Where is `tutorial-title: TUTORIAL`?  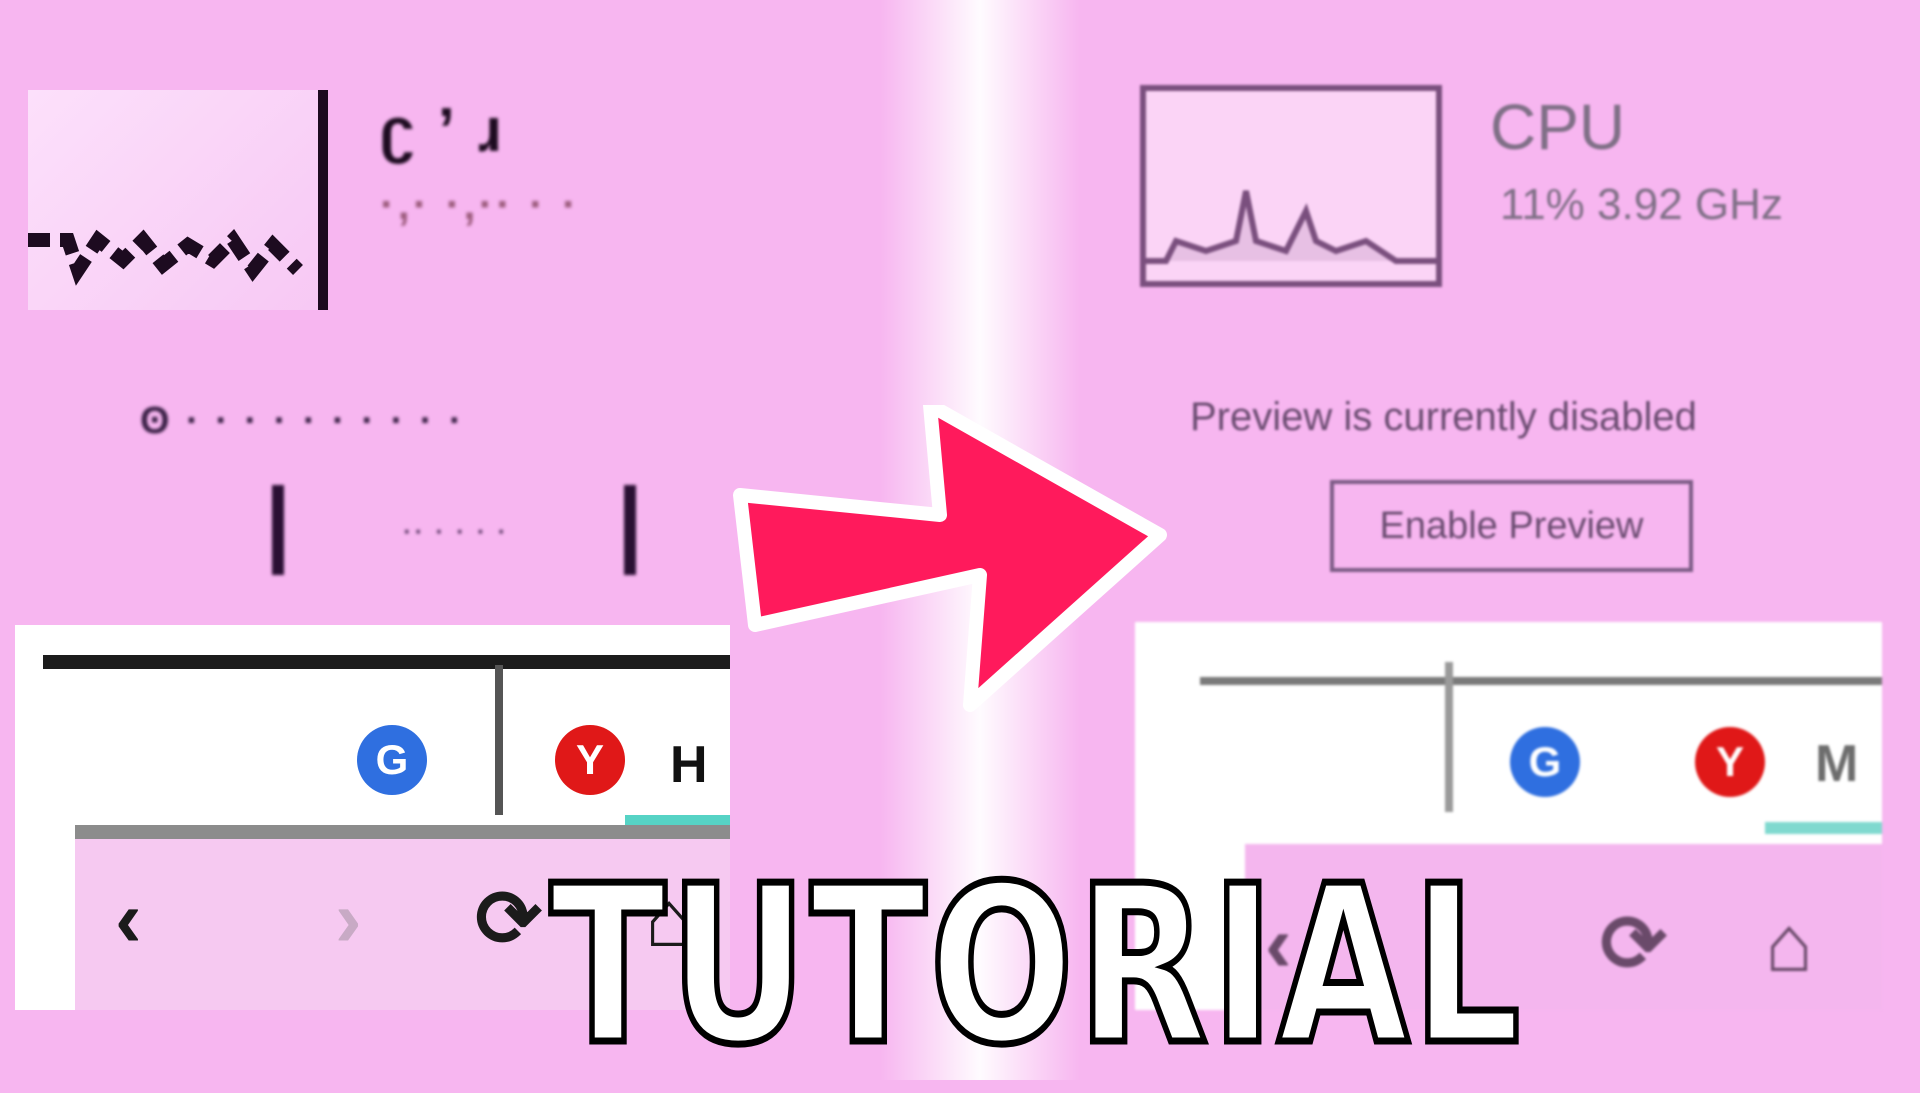
tutorial-title: TUTORIAL is located at coordinates (1035, 966).